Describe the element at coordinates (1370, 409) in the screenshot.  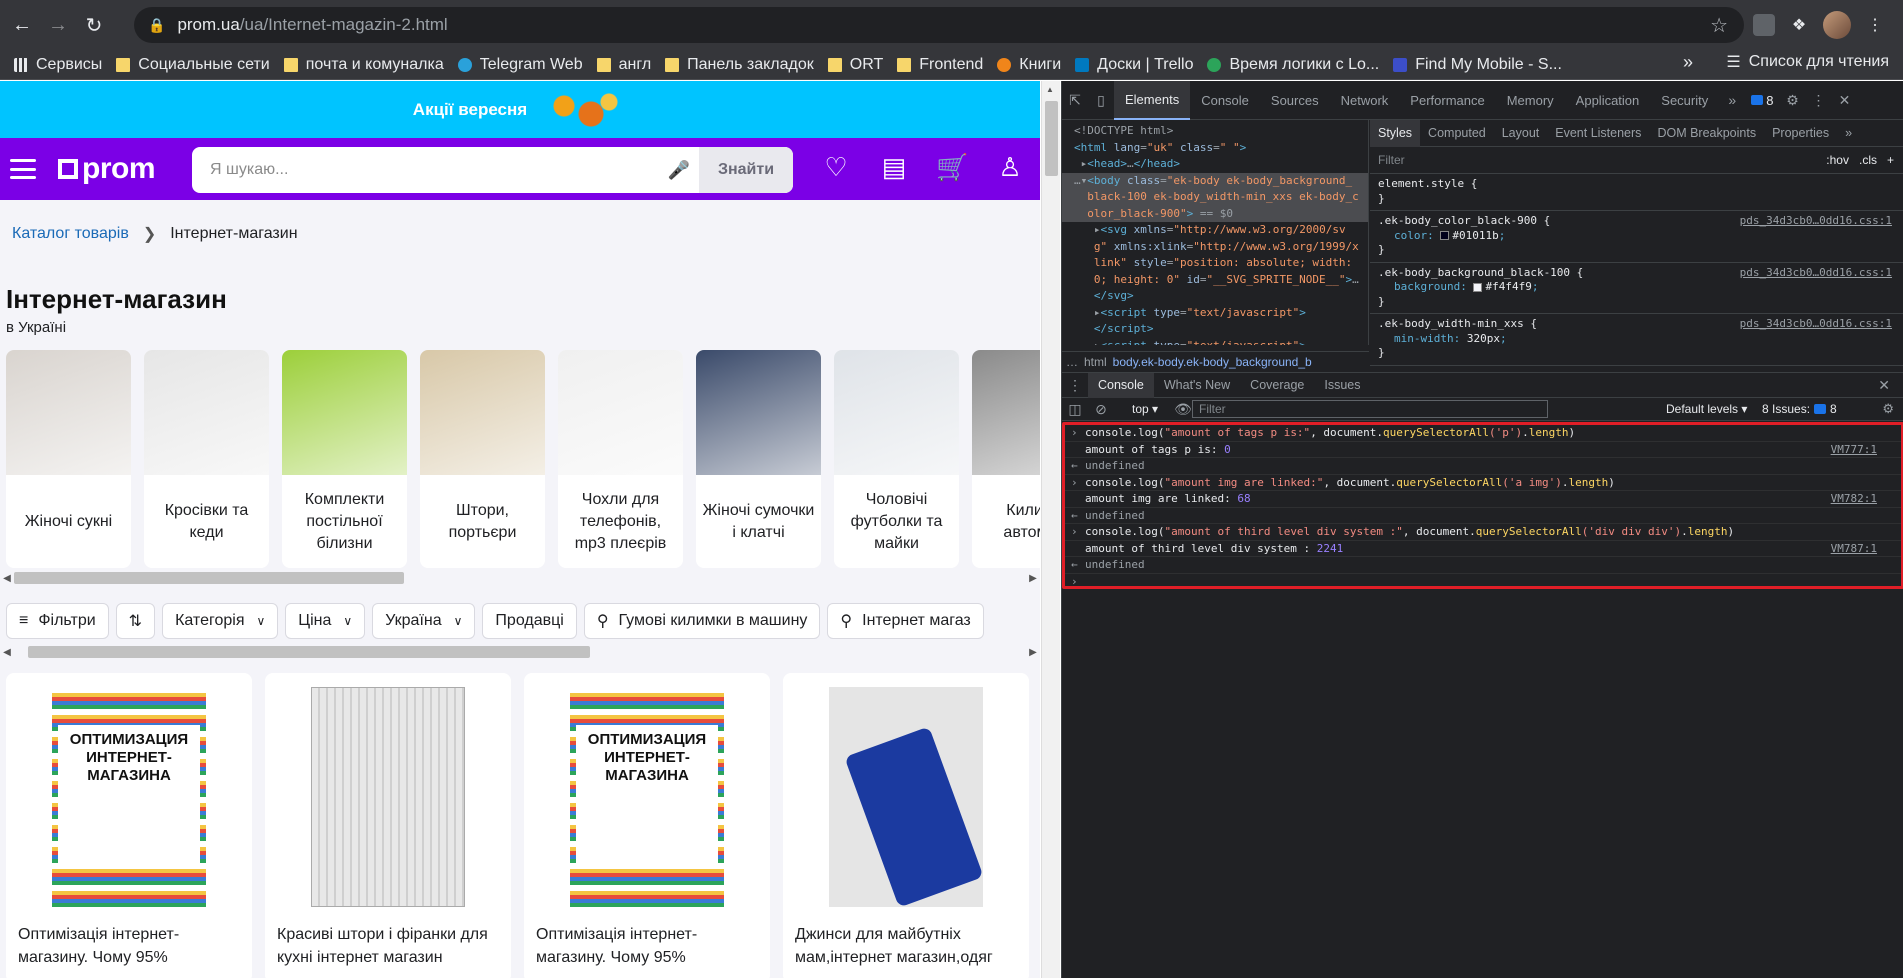
I see `console-filter-input: Filter` at that location.